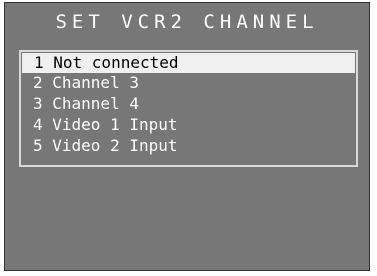  I want to click on menu-item-not-connected: 1 Not connected, so click(188, 63).